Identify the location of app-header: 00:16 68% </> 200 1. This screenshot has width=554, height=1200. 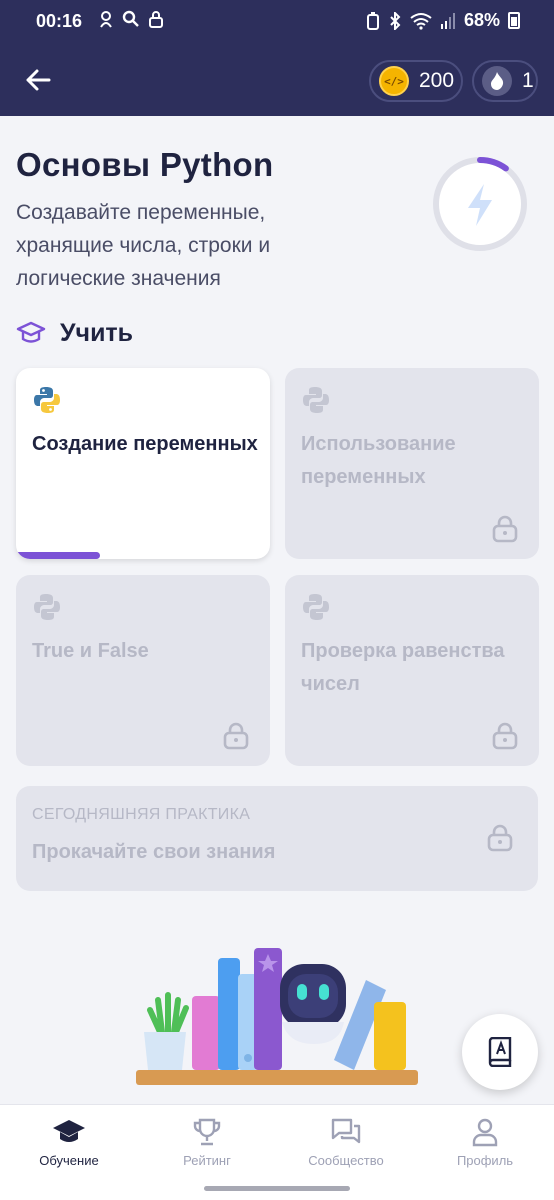
(277, 58).